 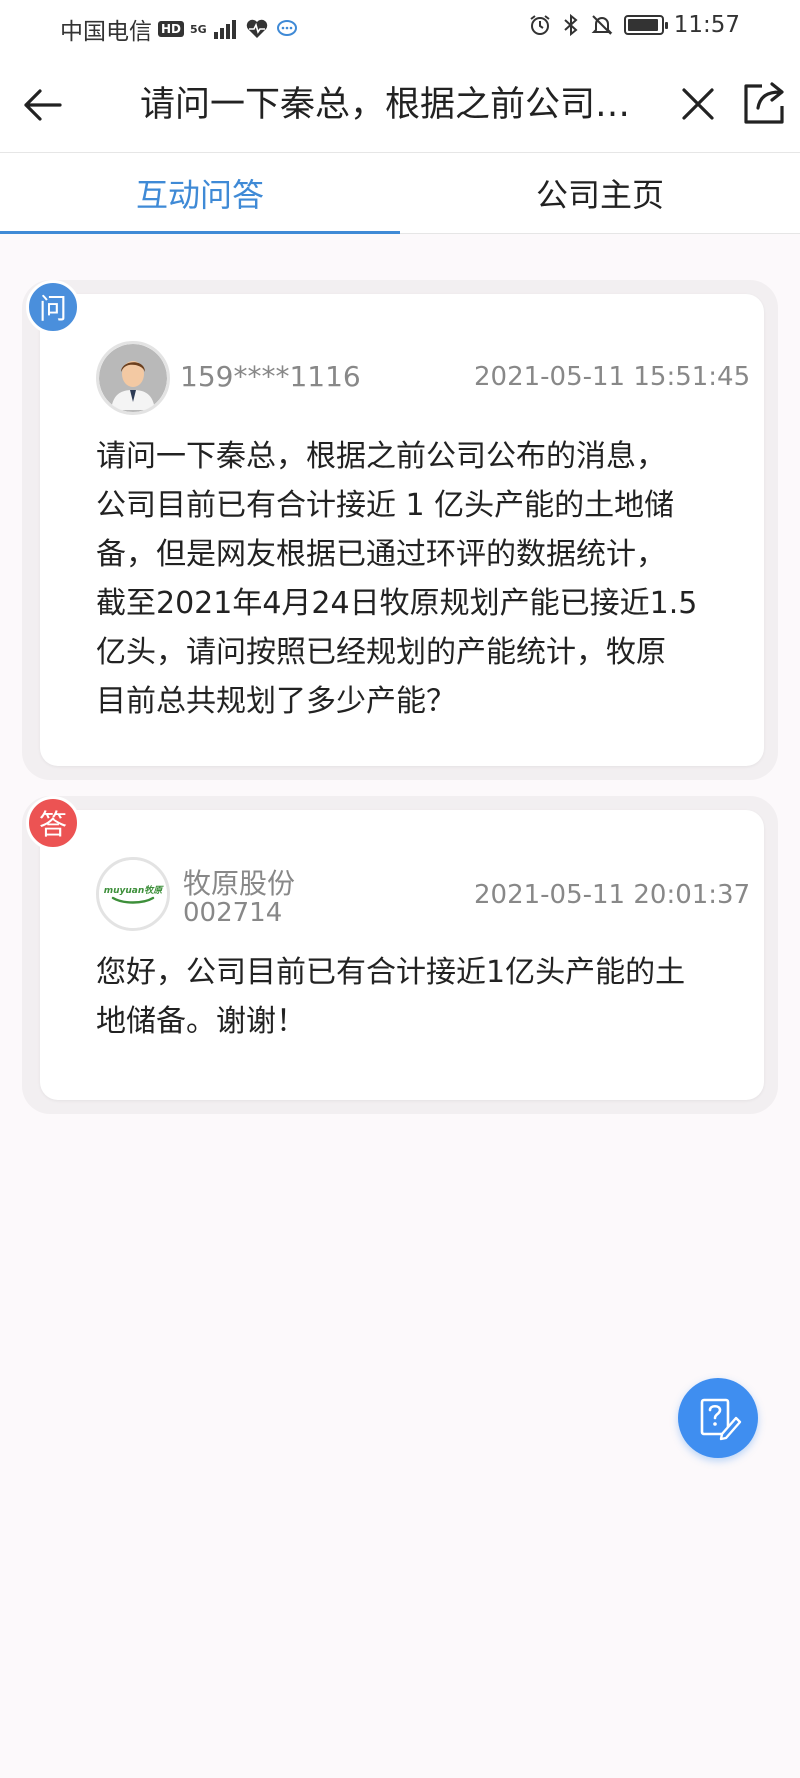 What do you see at coordinates (764, 103) in the screenshot?
I see `share-icon` at bounding box center [764, 103].